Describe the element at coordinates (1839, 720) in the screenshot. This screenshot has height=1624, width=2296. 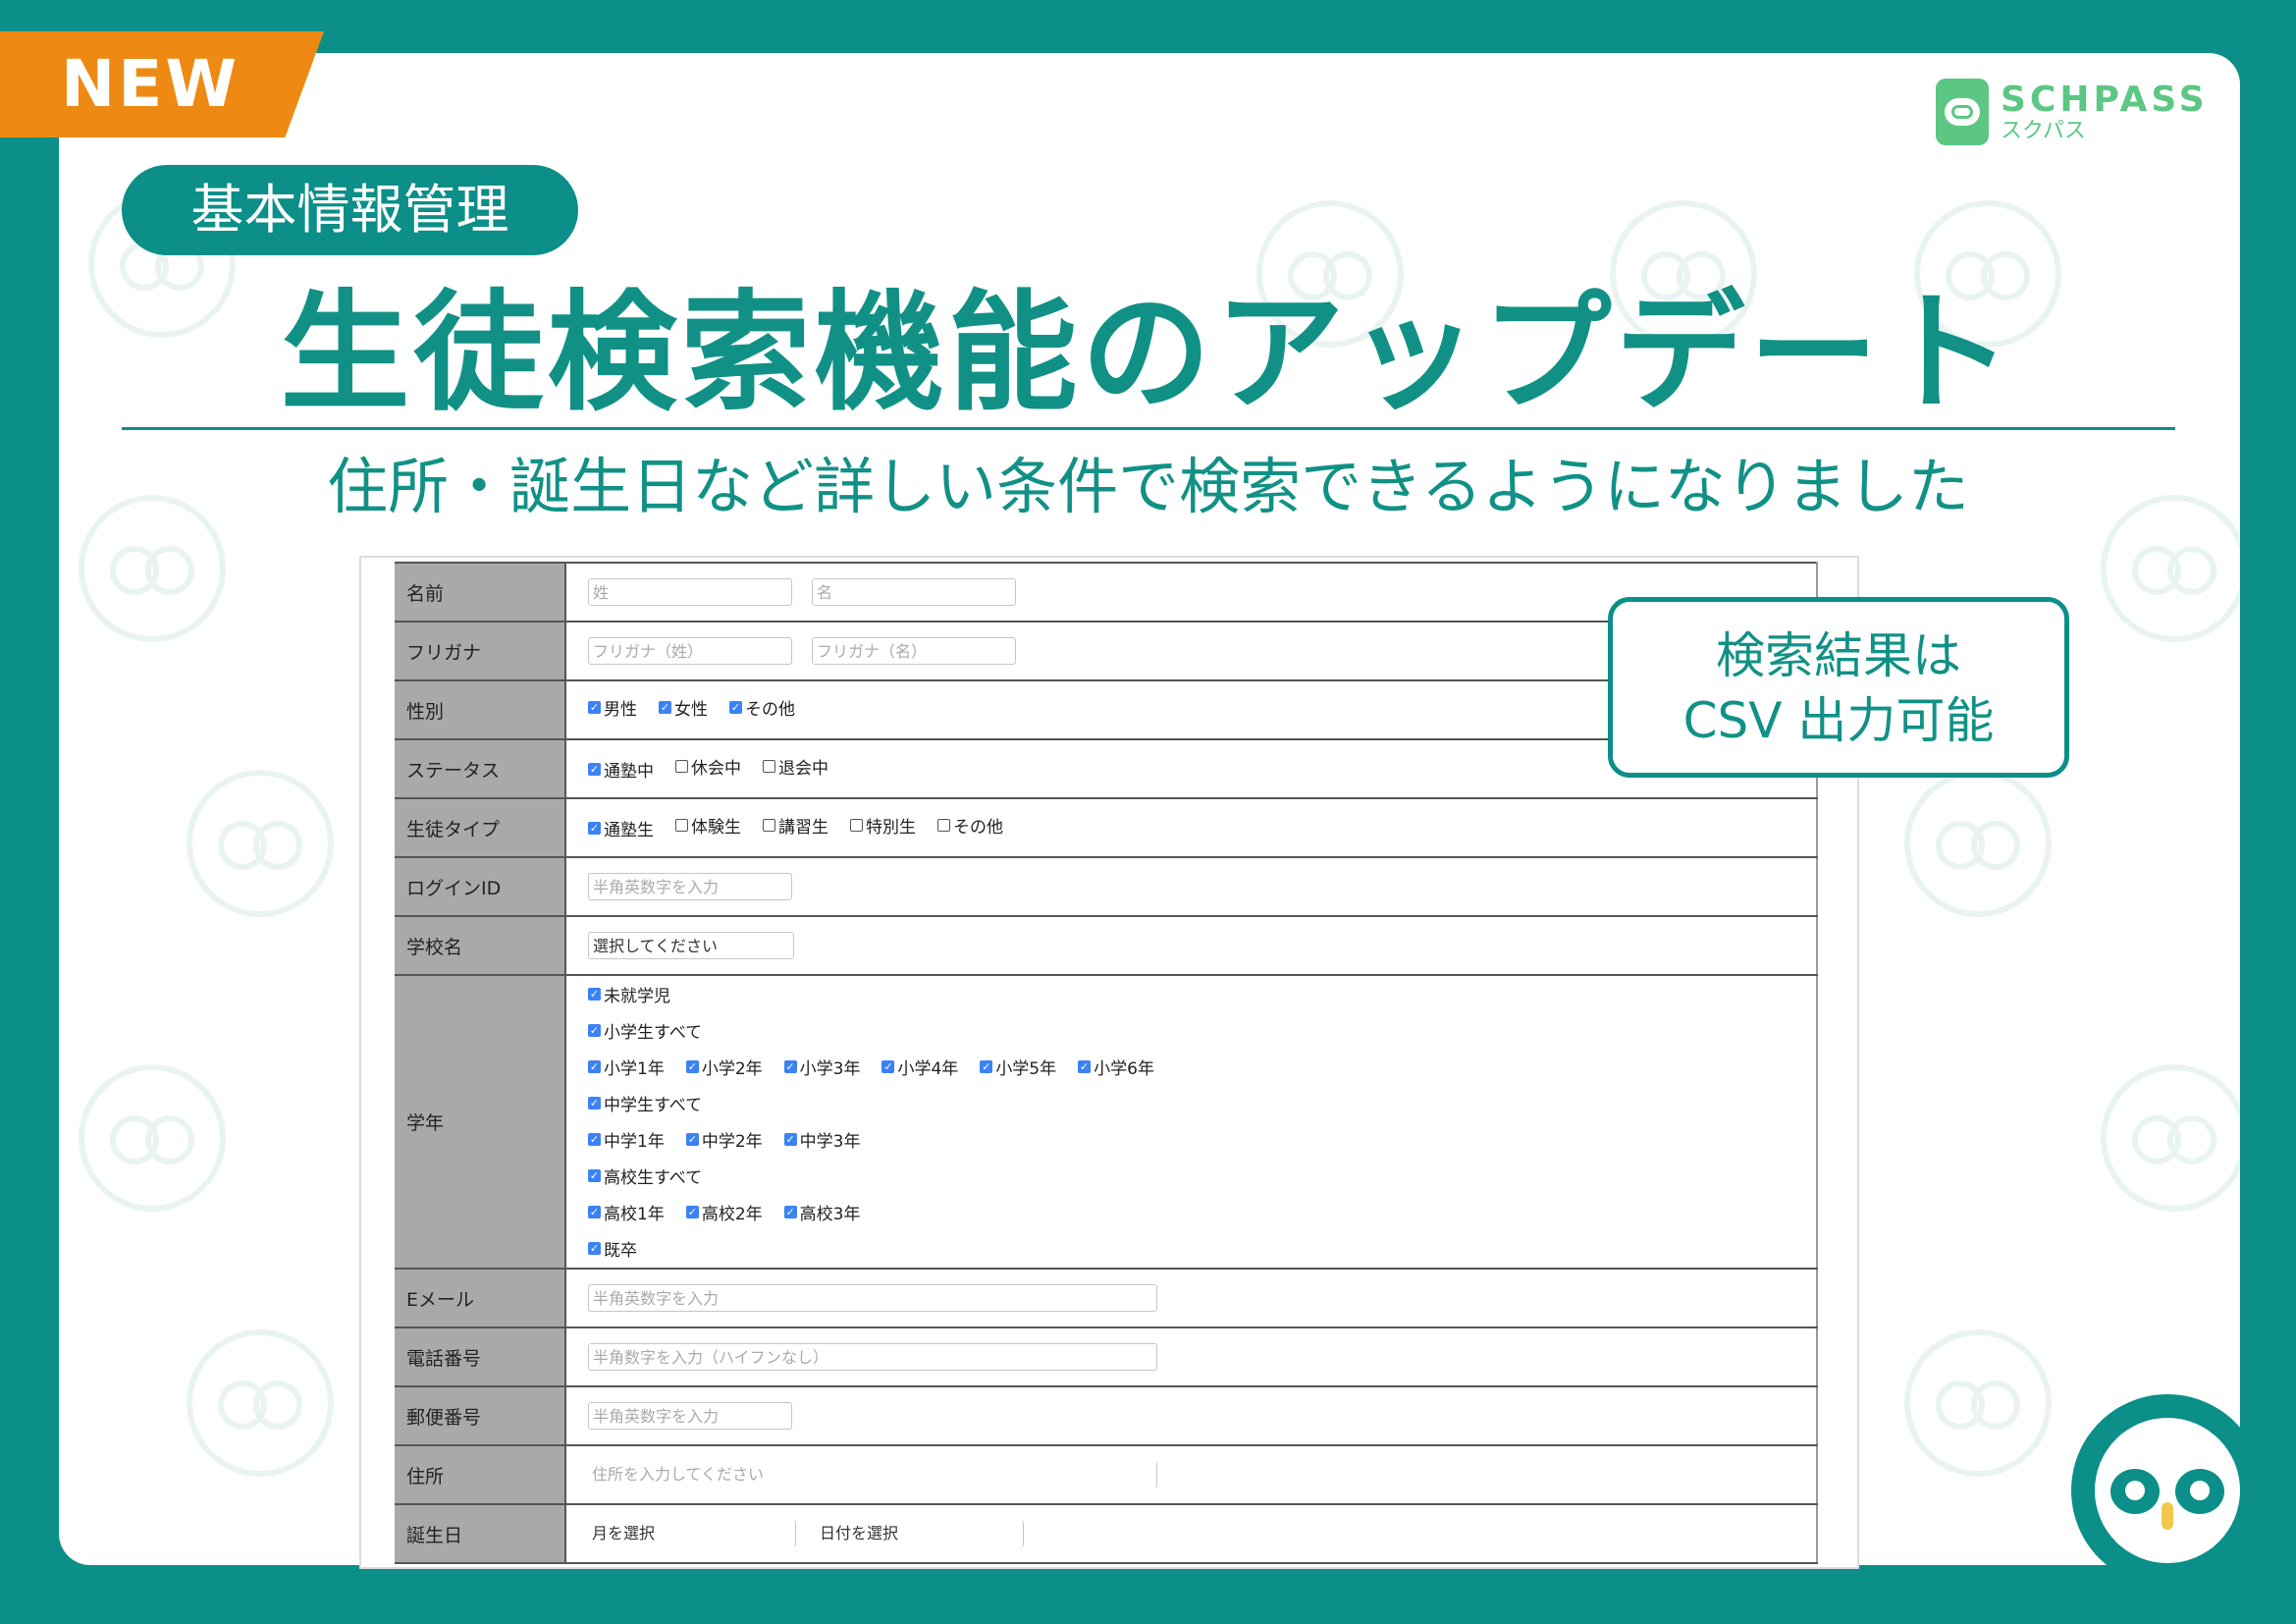
I see `callout-line-2: CSV 出力可能` at that location.